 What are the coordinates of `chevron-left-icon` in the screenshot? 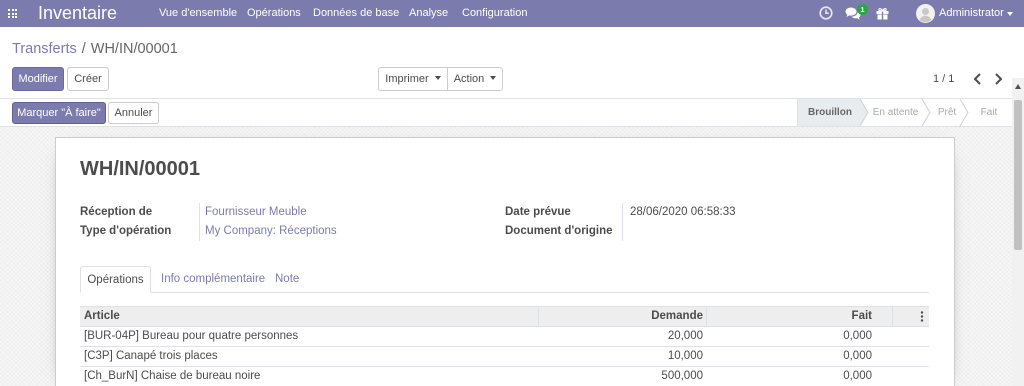 It's located at (977, 79).